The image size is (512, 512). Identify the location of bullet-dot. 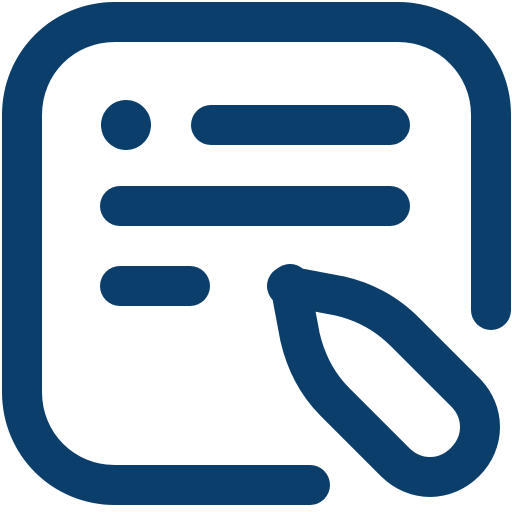
(126, 125).